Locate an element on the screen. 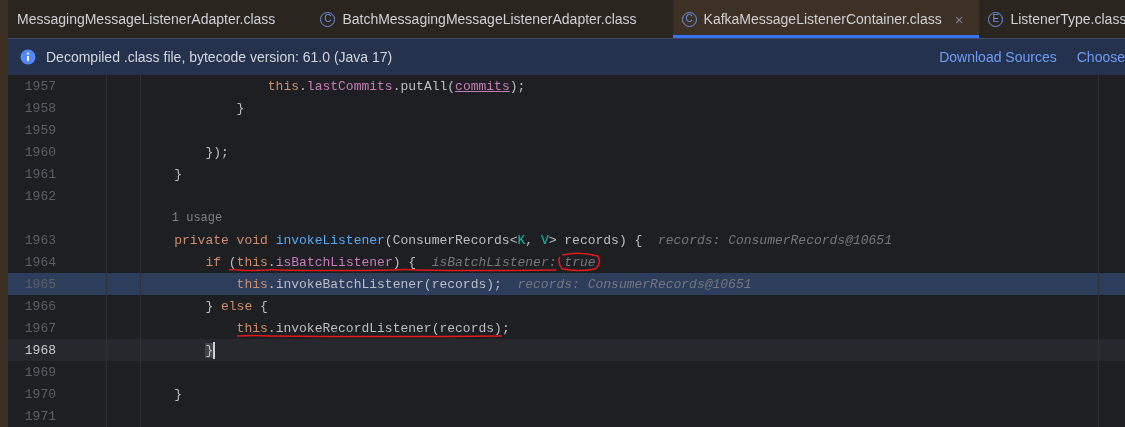 The image size is (1125, 427). info-icon is located at coordinates (28, 57).